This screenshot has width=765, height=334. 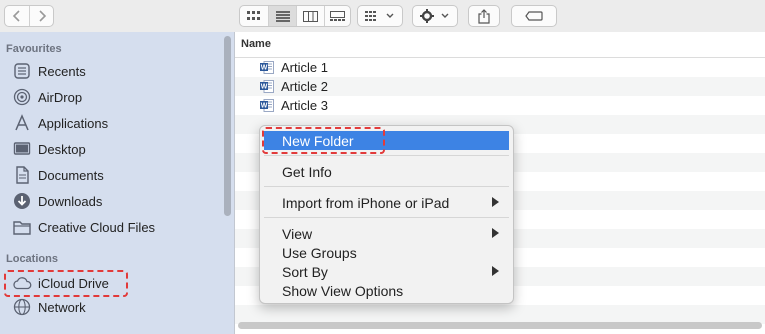 I want to click on sidebar-item-label: Applications, so click(x=73, y=123).